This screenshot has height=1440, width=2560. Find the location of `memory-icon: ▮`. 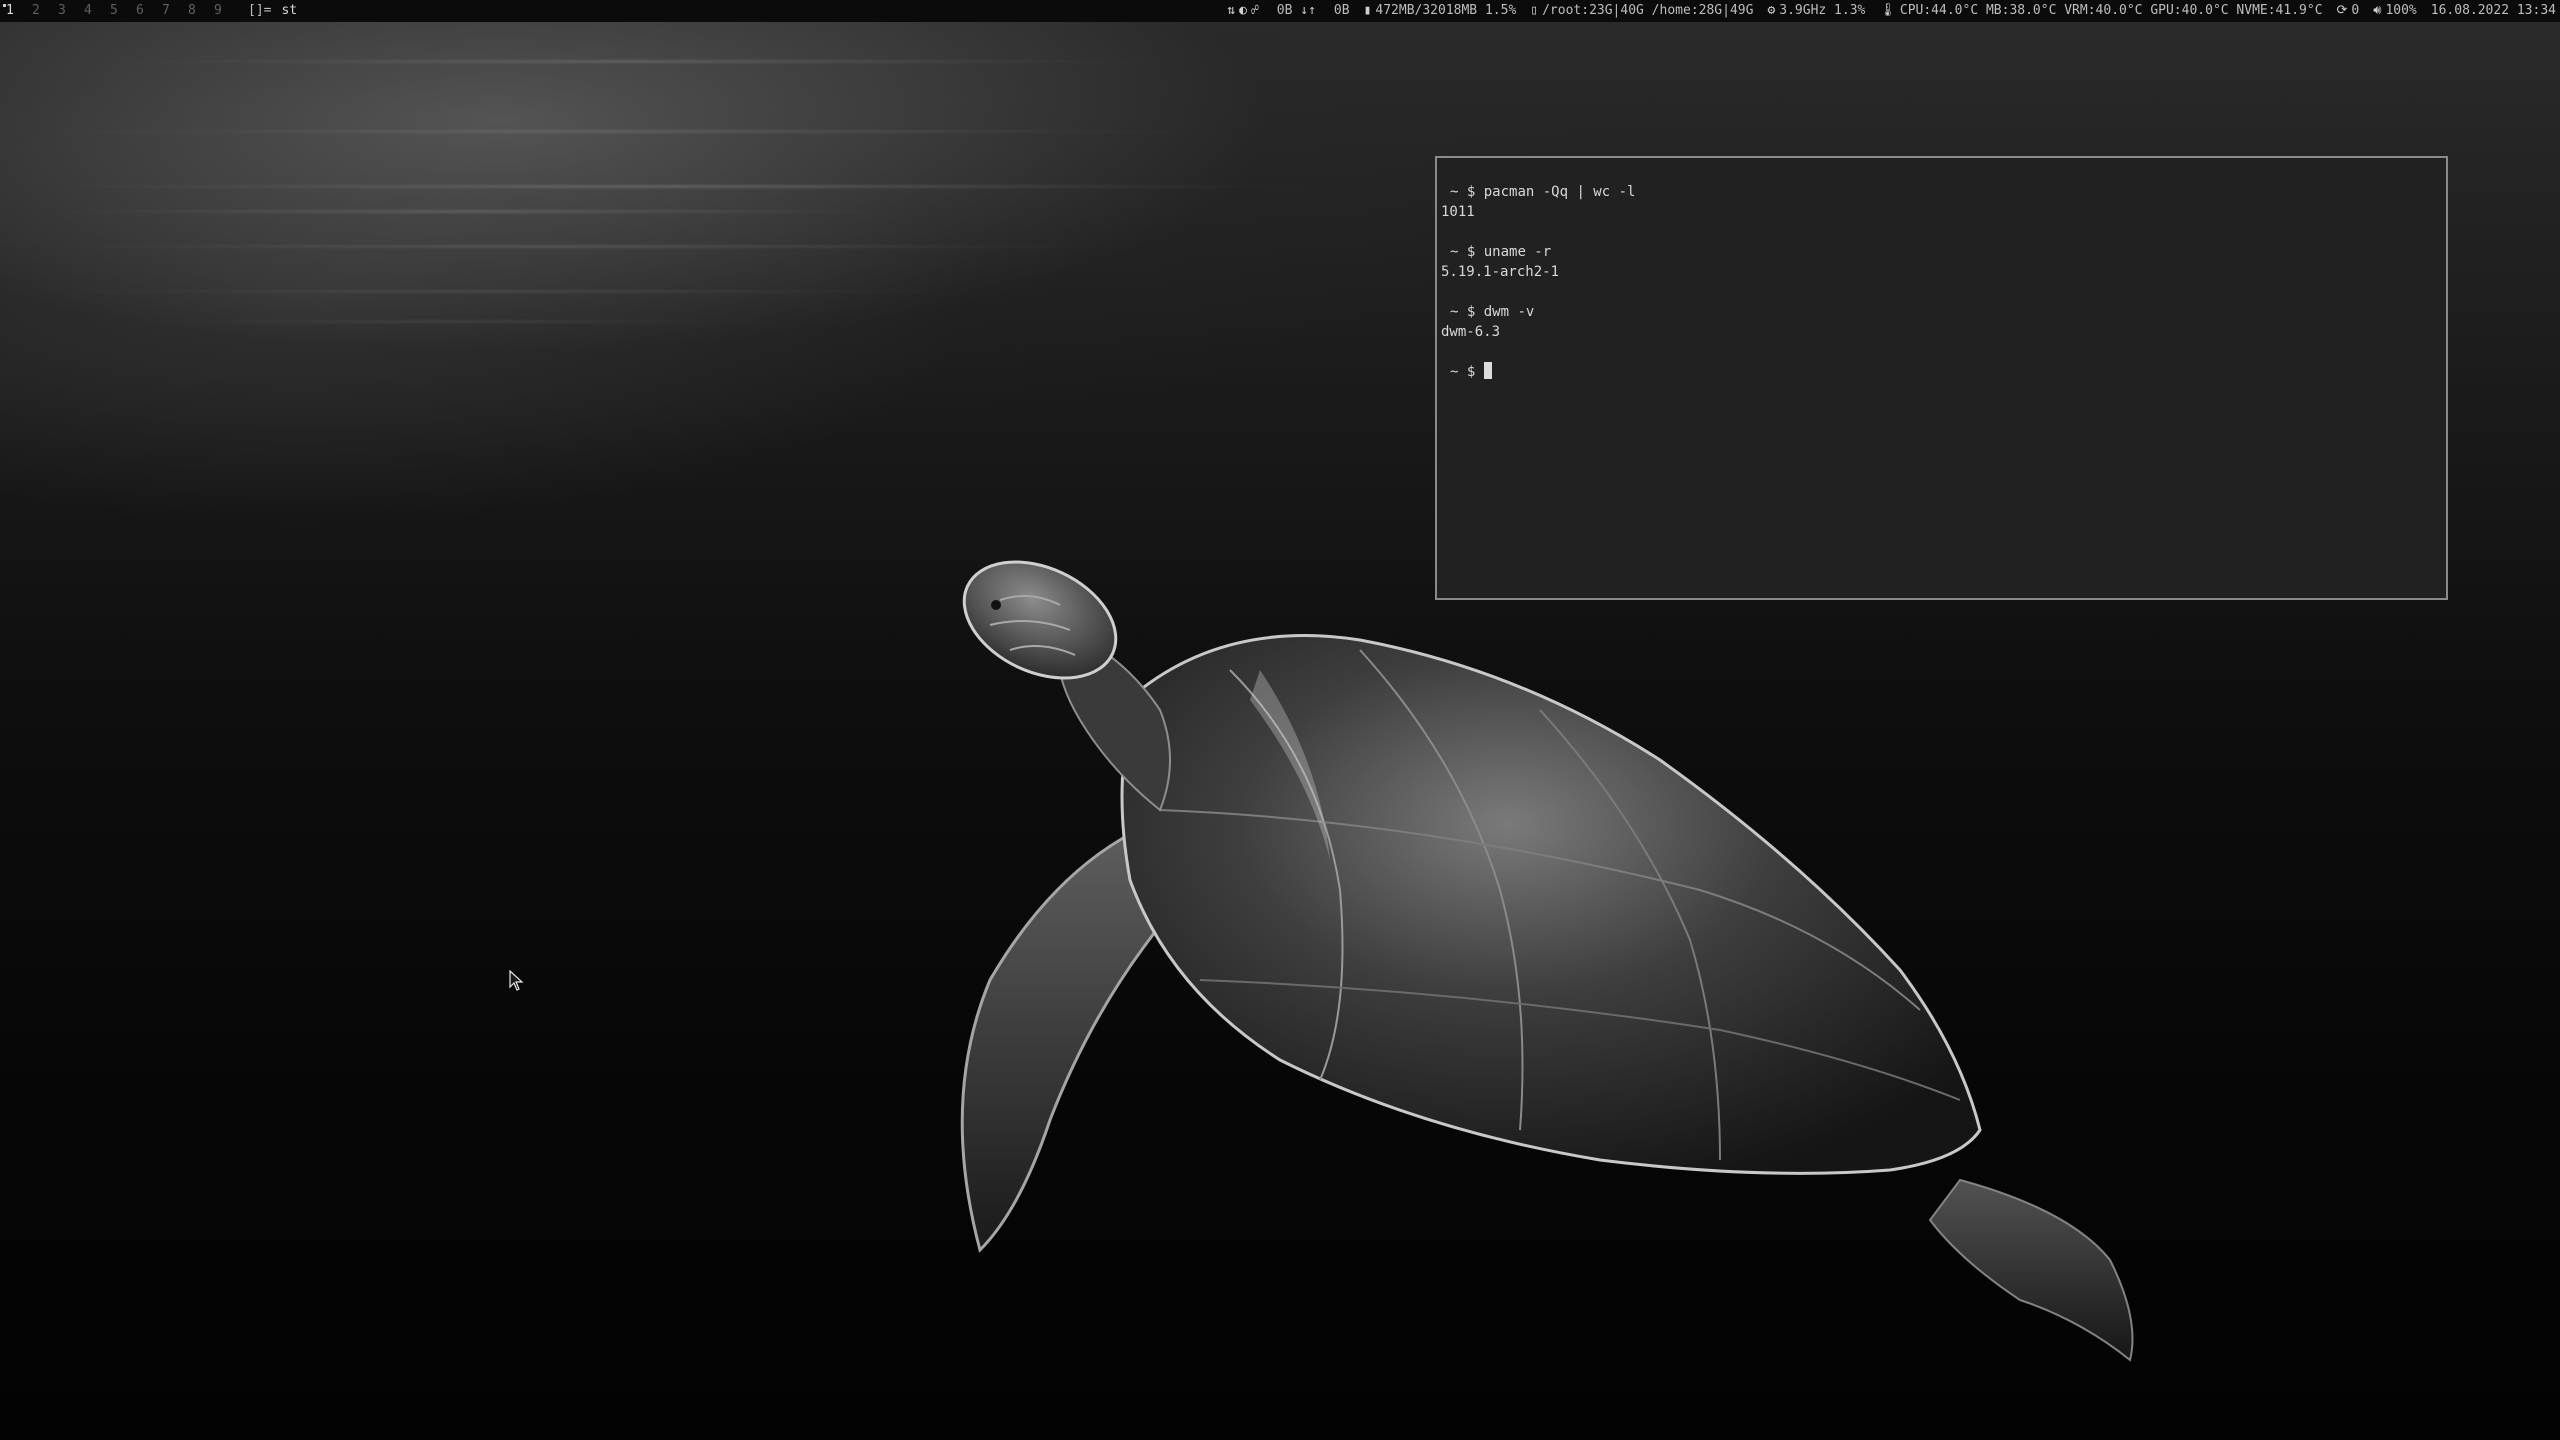

memory-icon: ▮ is located at coordinates (1367, 10).